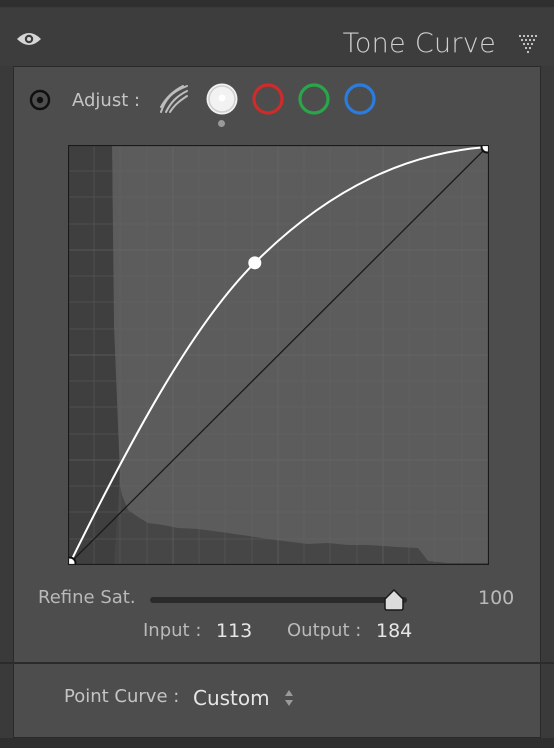 This screenshot has height=748, width=554. Describe the element at coordinates (324, 630) in the screenshot. I see `output-label: Output :` at that location.